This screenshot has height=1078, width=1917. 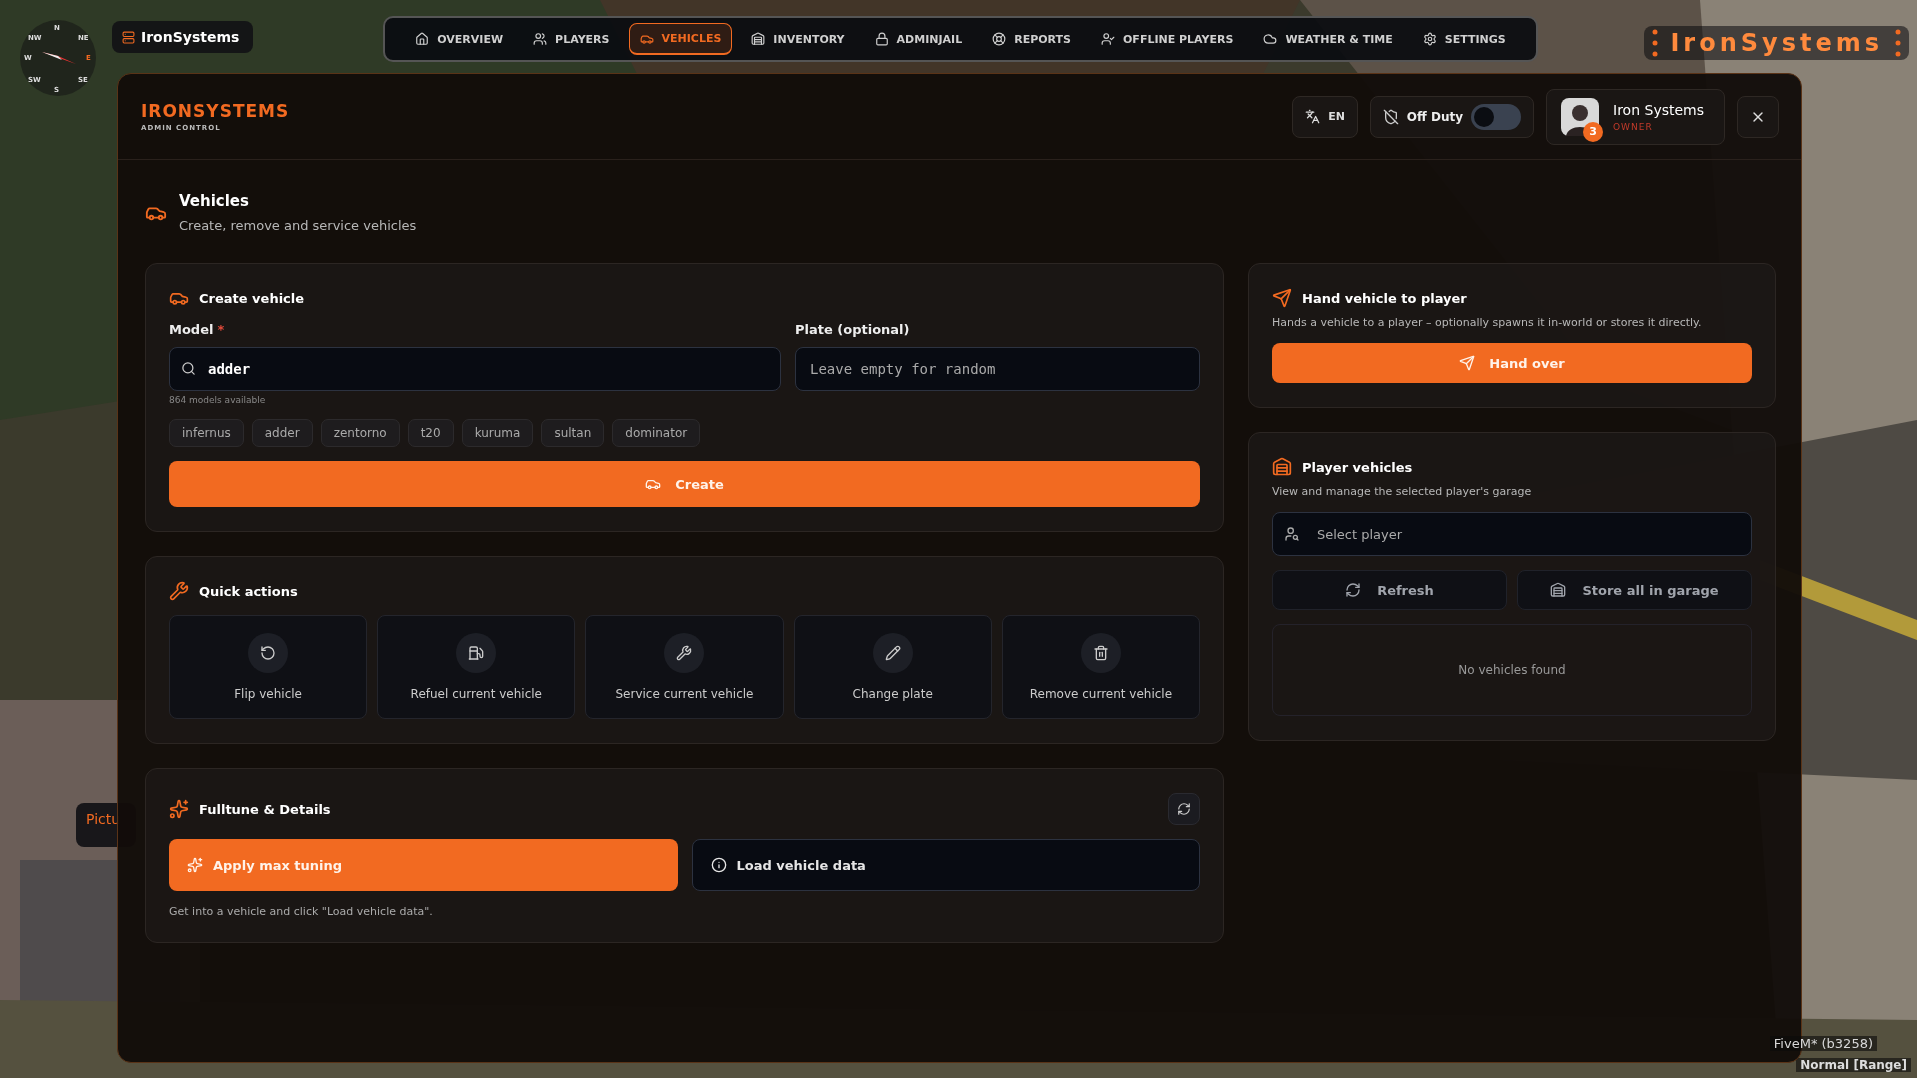 What do you see at coordinates (430, 433) in the screenshot?
I see `model-chip: t20` at bounding box center [430, 433].